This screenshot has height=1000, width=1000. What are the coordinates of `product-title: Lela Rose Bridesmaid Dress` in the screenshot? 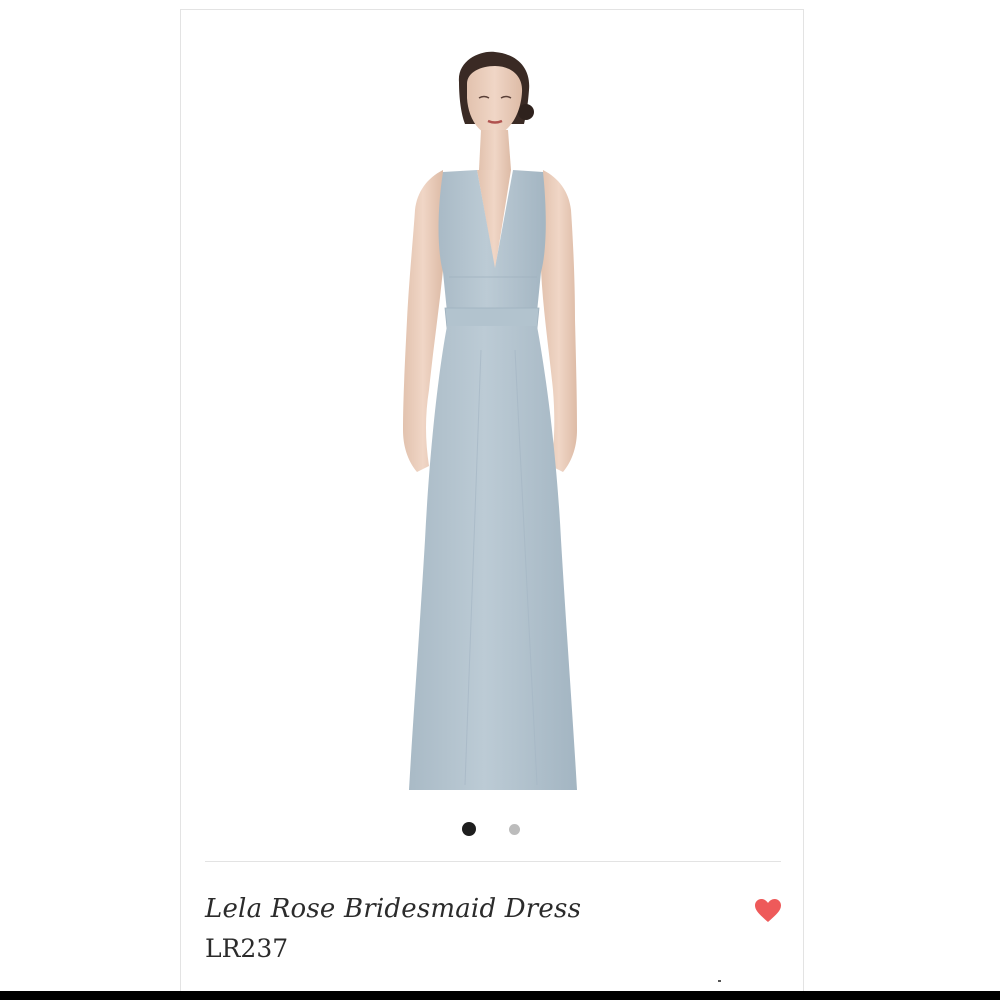 It's located at (393, 909).